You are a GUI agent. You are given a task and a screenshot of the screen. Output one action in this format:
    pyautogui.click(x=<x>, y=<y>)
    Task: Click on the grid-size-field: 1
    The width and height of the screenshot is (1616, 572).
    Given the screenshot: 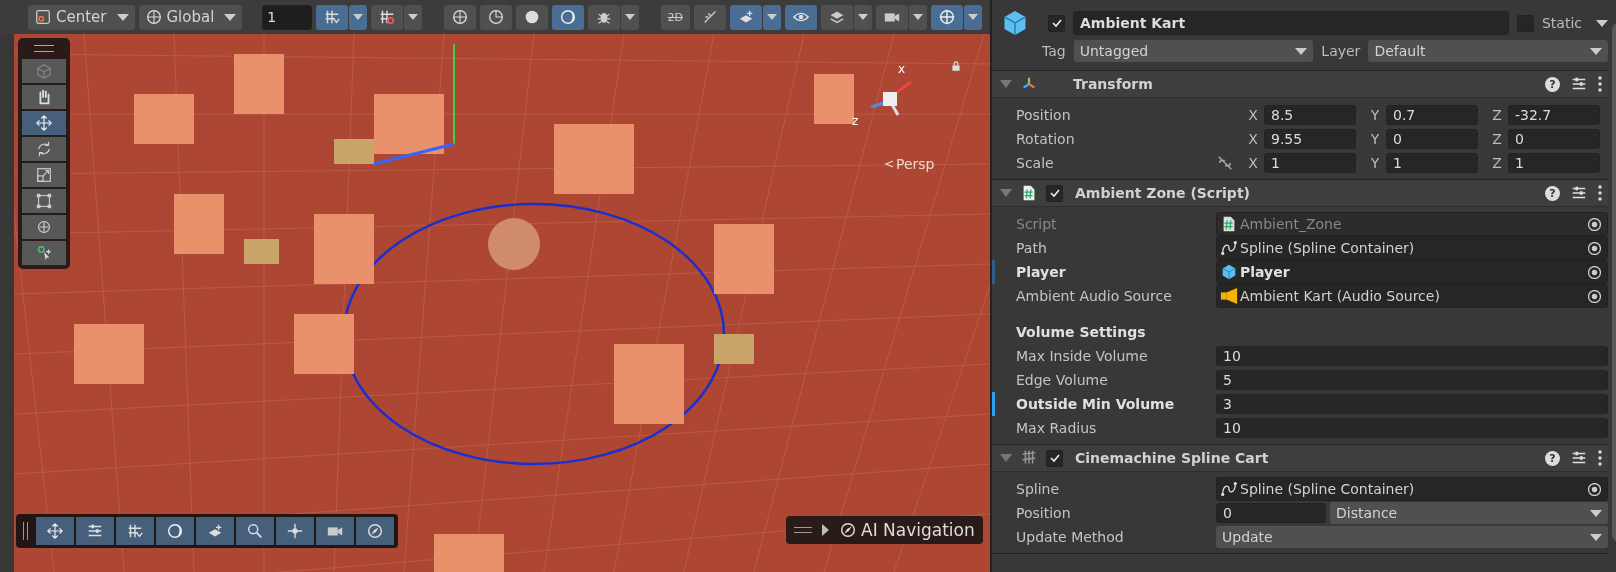 What is the action you would take?
    pyautogui.click(x=287, y=17)
    